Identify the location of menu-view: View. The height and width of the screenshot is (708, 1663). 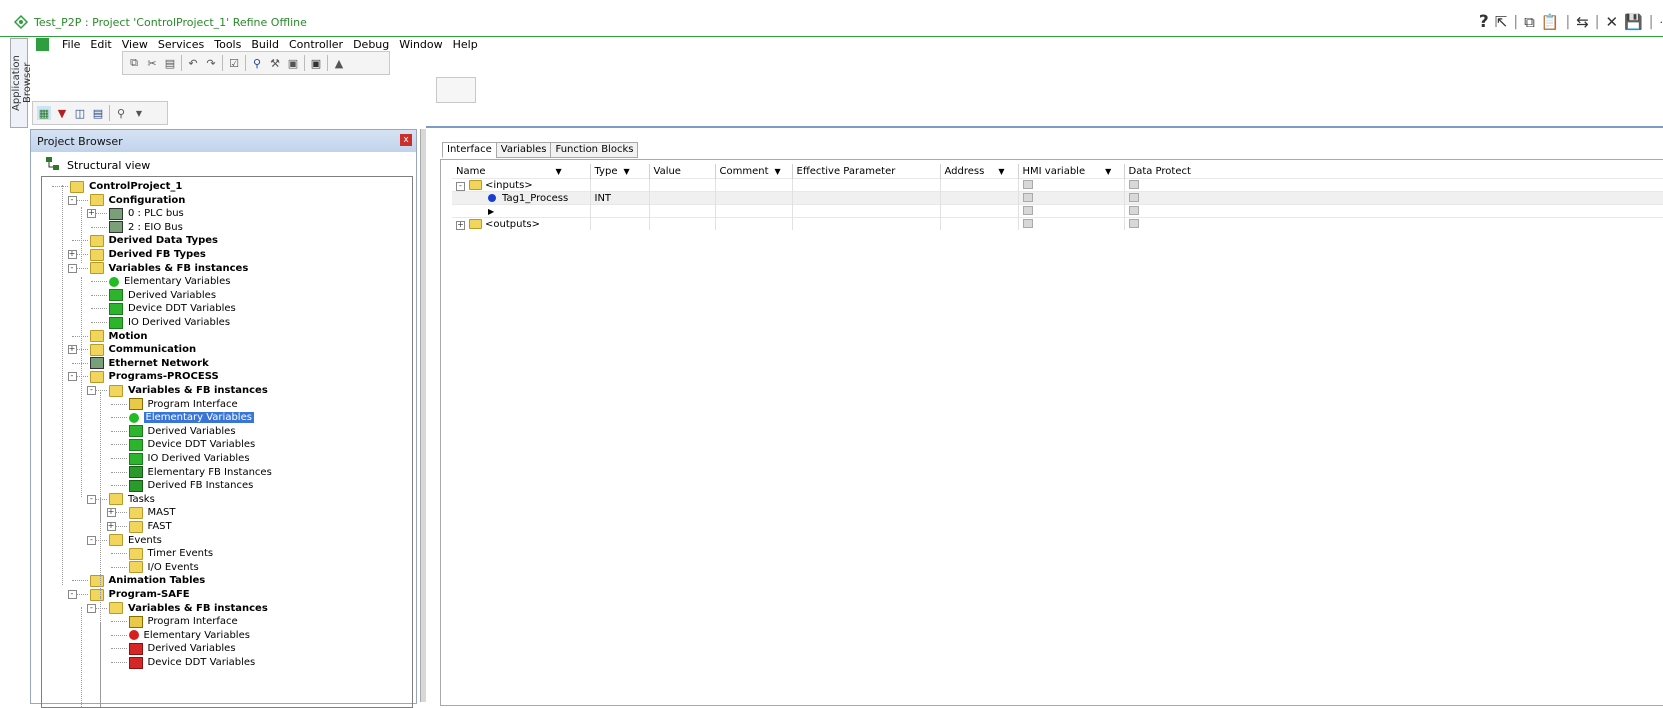
(135, 44).